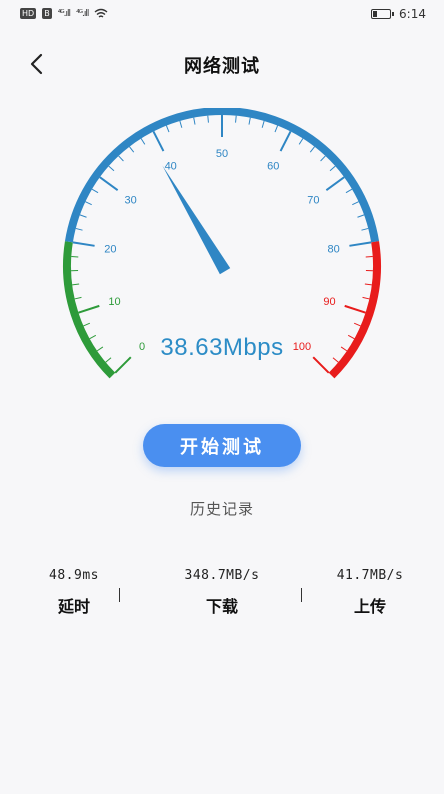  What do you see at coordinates (383, 14) in the screenshot?
I see `battery-icon` at bounding box center [383, 14].